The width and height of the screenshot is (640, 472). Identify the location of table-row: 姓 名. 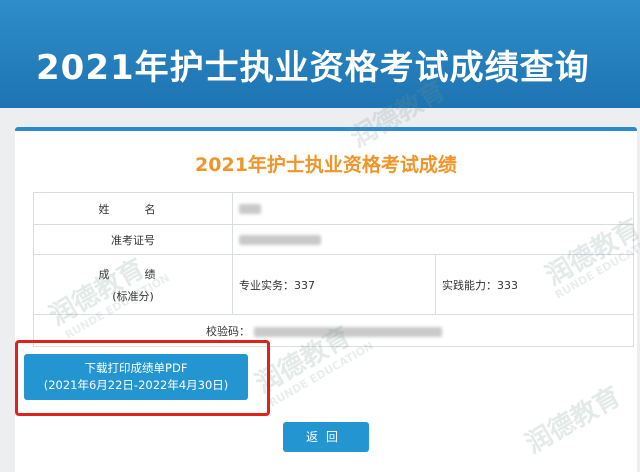
(333, 208).